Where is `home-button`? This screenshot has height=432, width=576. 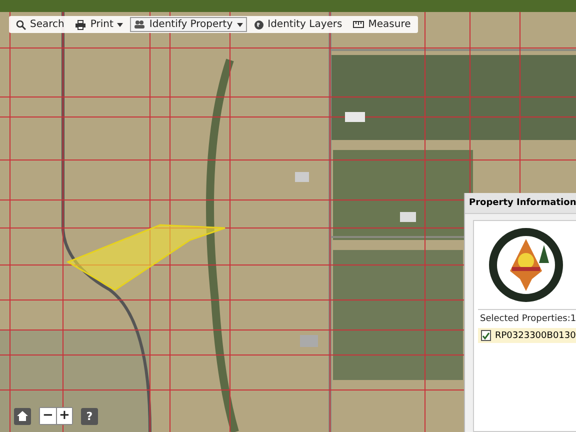 home-button is located at coordinates (22, 416).